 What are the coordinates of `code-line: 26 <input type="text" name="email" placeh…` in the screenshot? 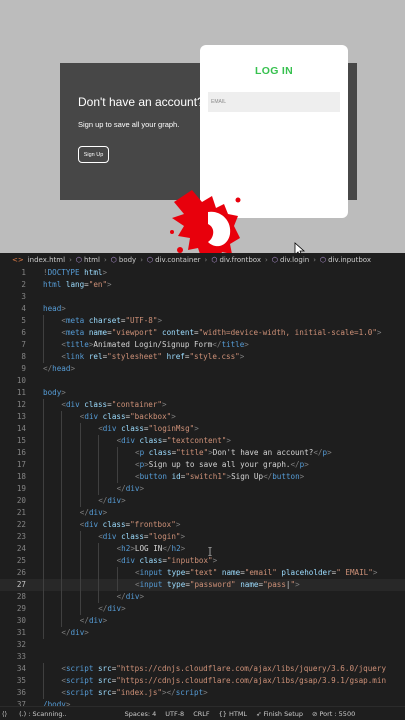 It's located at (202, 573).